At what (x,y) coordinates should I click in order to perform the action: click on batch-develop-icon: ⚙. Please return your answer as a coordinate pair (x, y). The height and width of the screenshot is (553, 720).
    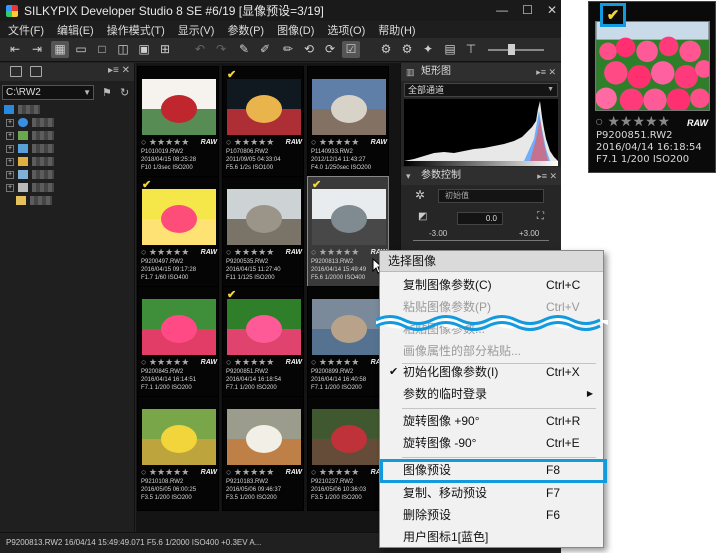
    Looking at the image, I should click on (407, 49).